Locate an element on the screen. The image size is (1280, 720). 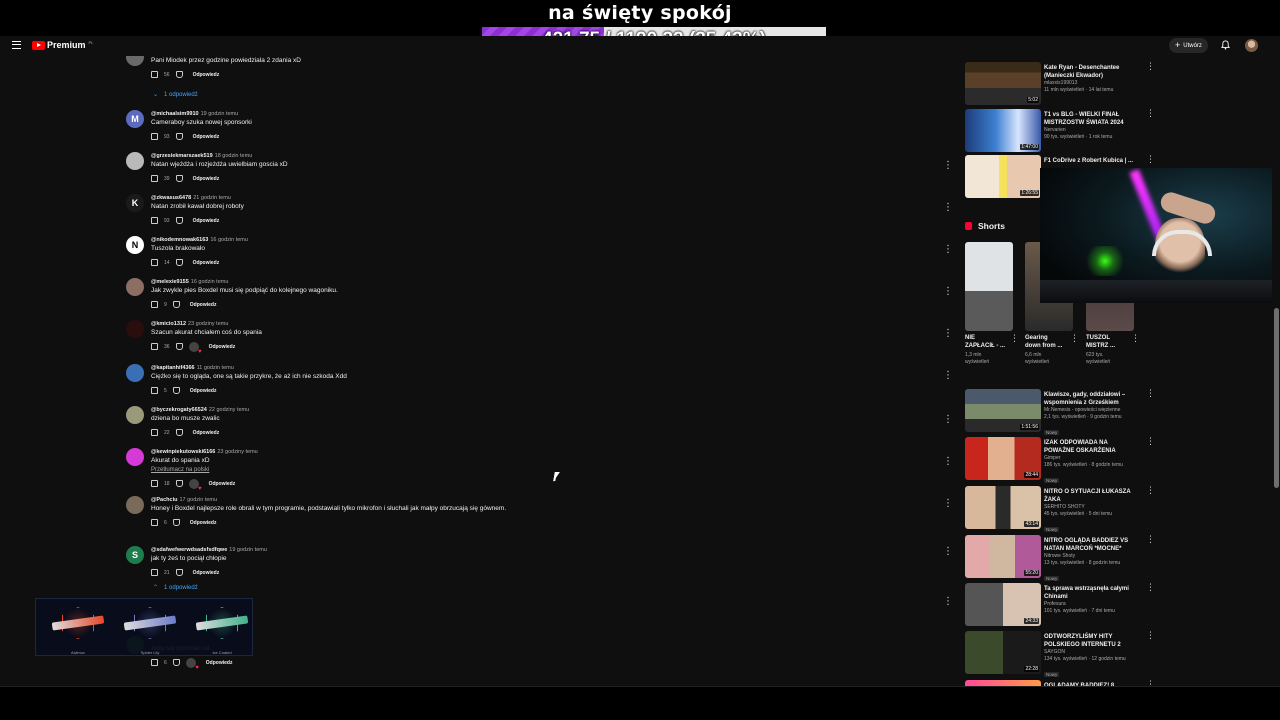
video-thumbnail: 1:47:00 is located at coordinates (1003, 130).